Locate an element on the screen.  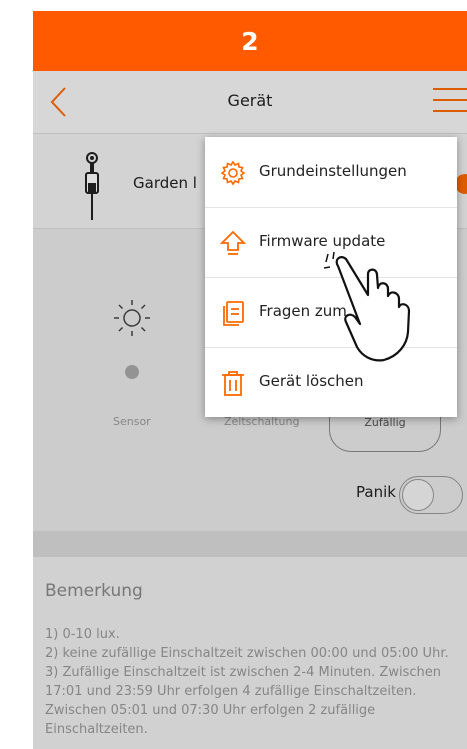
menu-item-label: Gerät löschen is located at coordinates (311, 381).